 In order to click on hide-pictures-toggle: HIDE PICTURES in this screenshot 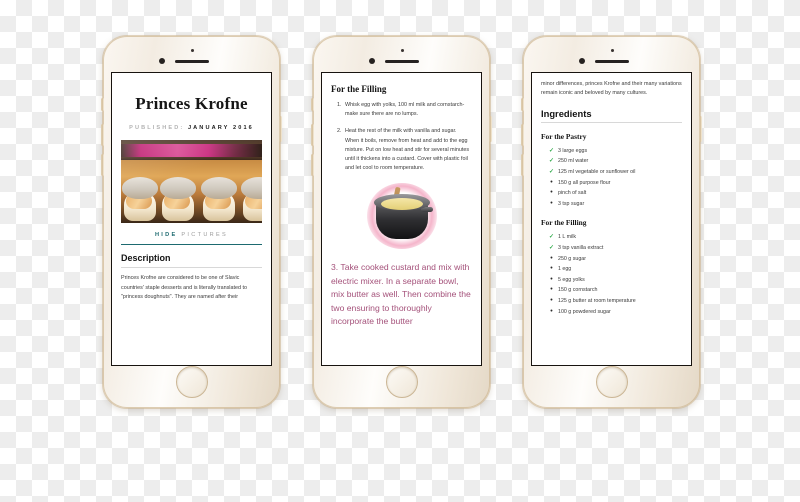, I will do `click(191, 235)`.